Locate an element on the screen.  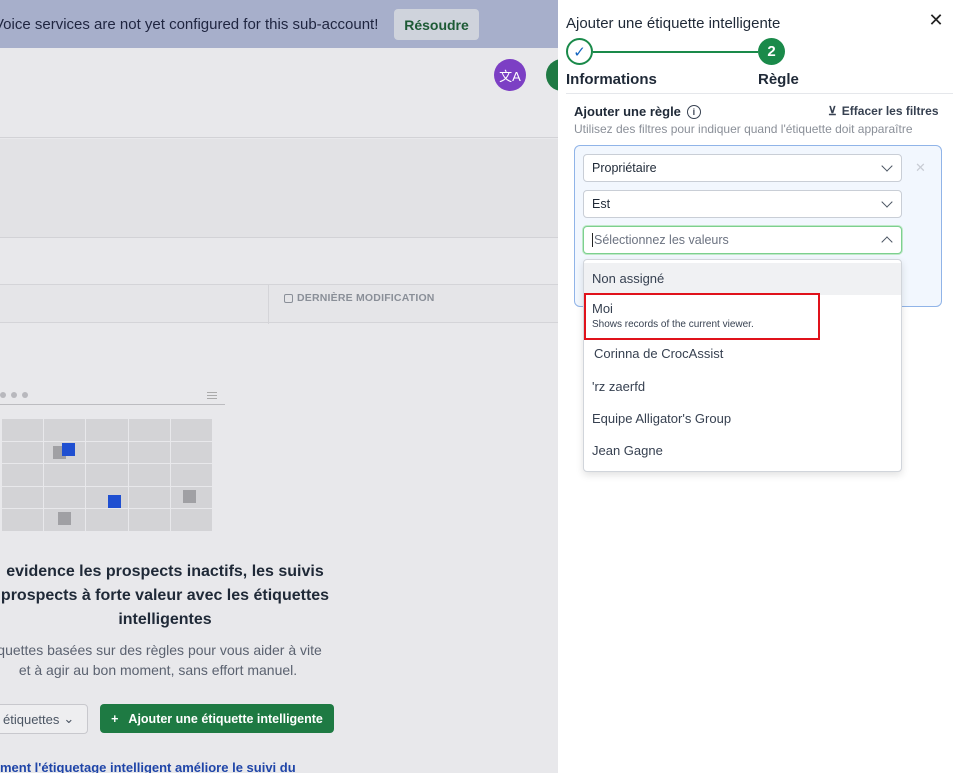
phone-icon is located at coordinates (552, 75).